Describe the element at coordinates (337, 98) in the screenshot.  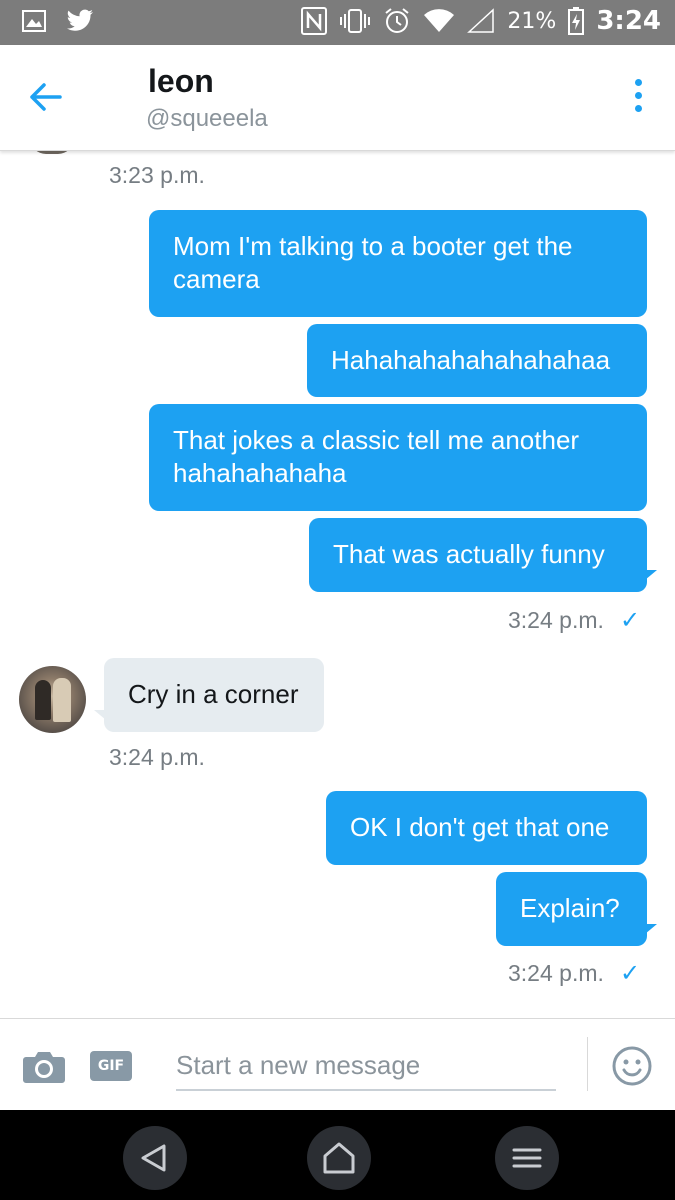
I see `conversation-header: leon @squeeela` at that location.